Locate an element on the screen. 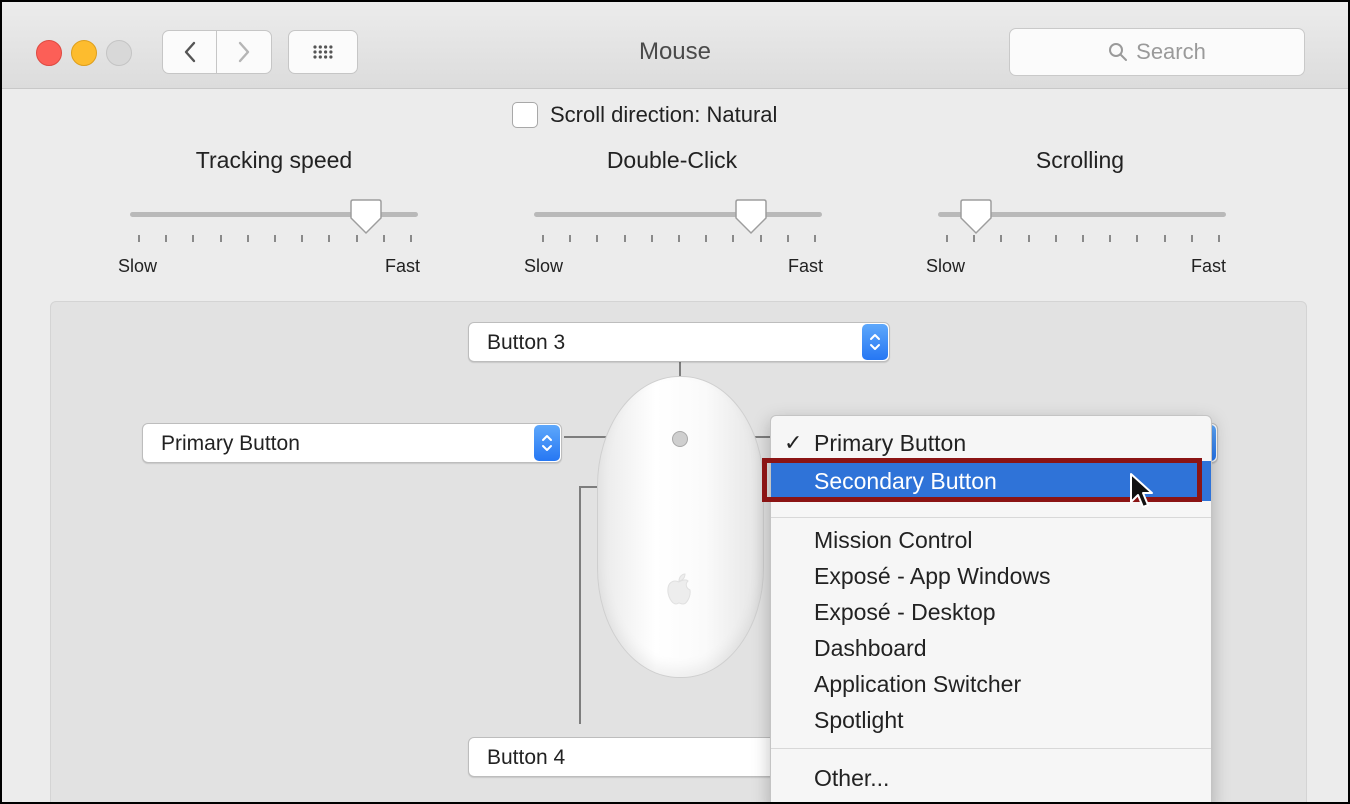 This screenshot has width=1350, height=804. tracking-speed-thumb is located at coordinates (366, 217).